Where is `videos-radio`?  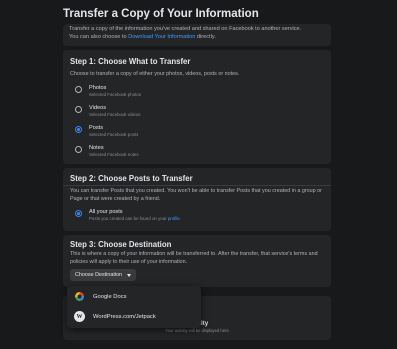 videos-radio is located at coordinates (78, 109).